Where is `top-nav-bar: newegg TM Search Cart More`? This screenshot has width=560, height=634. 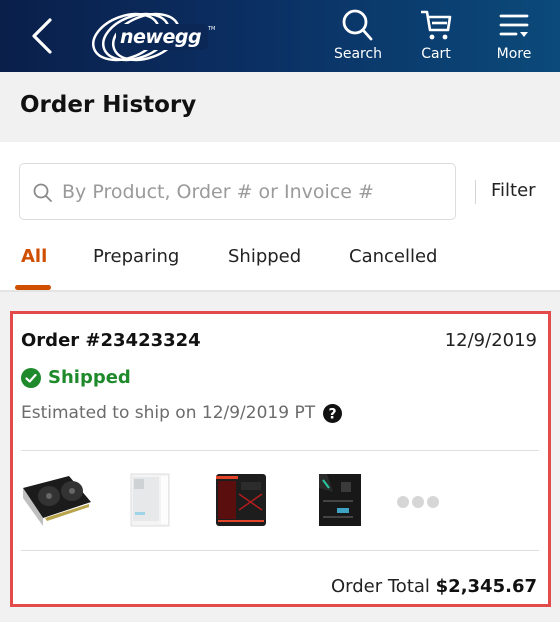
top-nav-bar: newegg TM Search Cart More is located at coordinates (280, 36).